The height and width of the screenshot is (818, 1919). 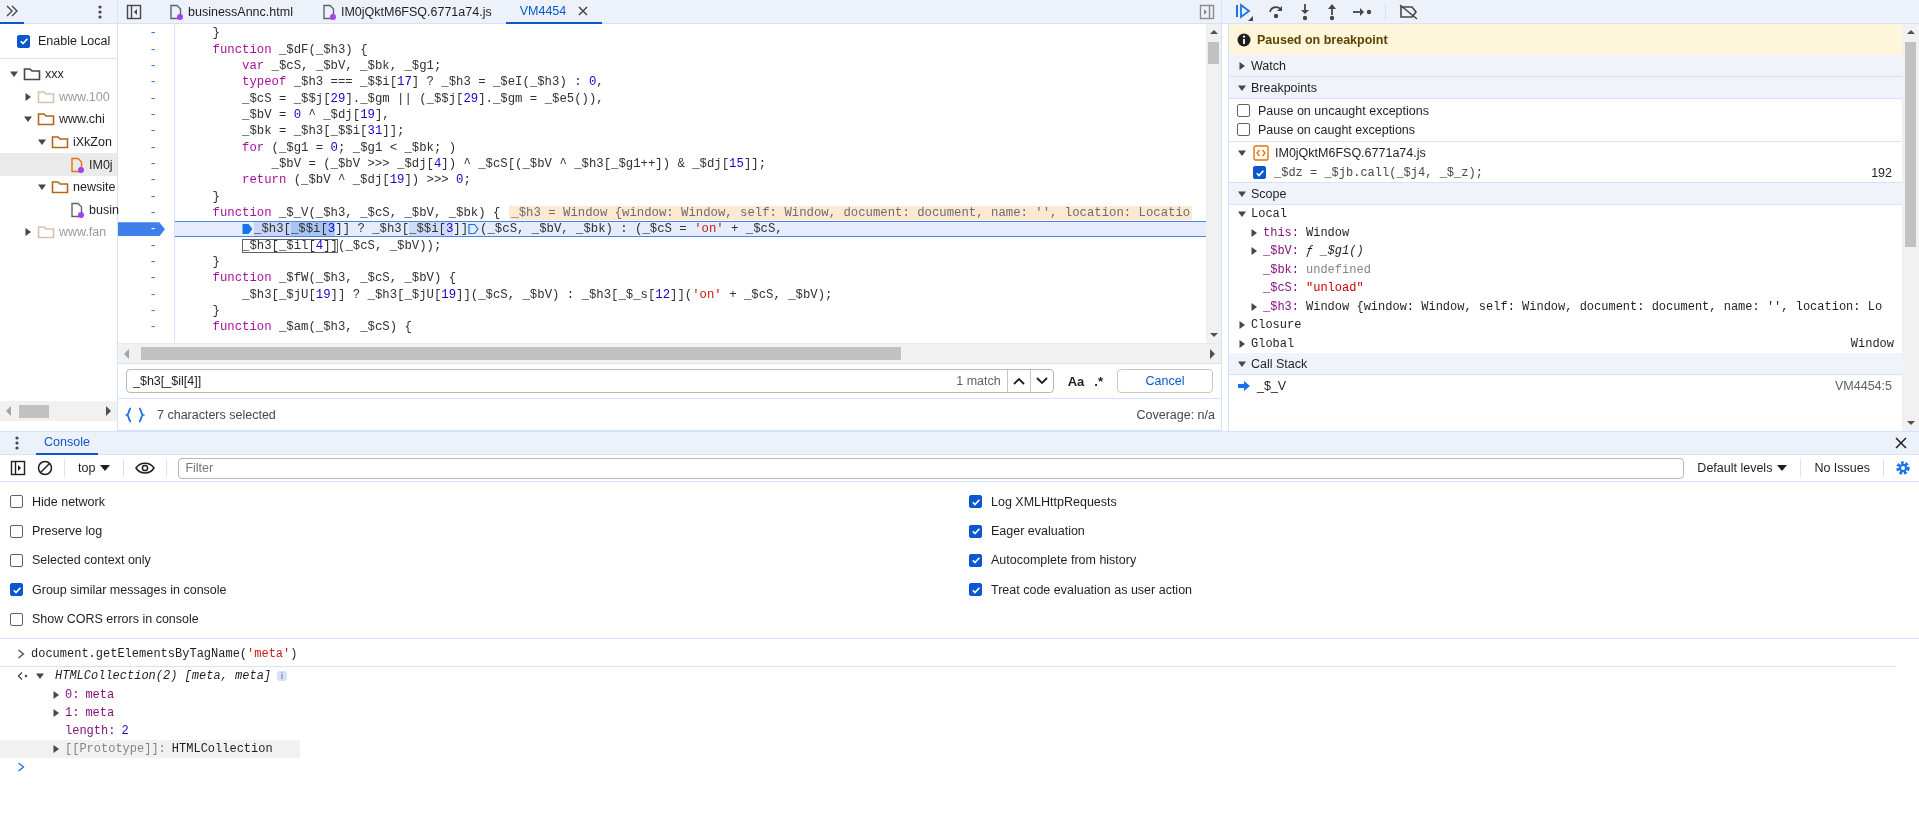 I want to click on tree-item: www.chi, so click(x=58, y=119).